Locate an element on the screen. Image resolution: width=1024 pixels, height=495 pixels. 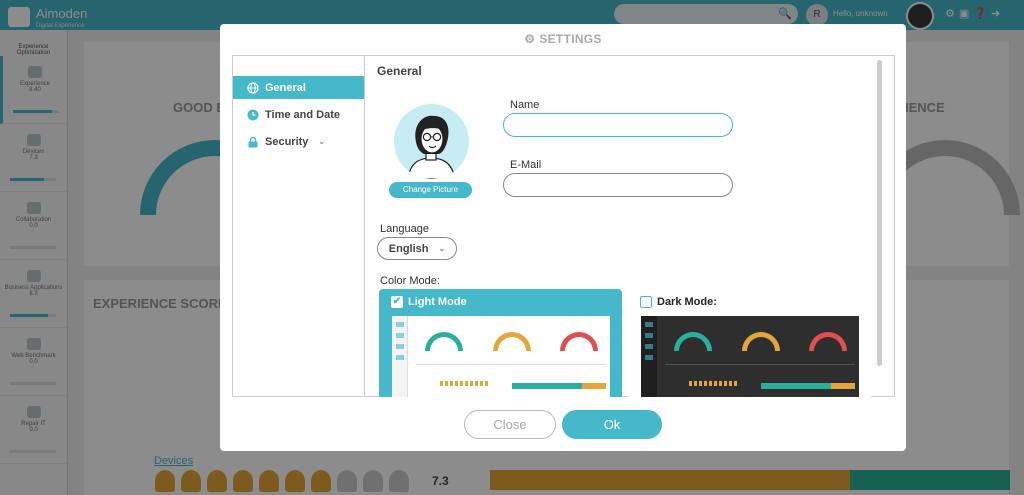
language-select: English ⌄ is located at coordinates (417, 248).